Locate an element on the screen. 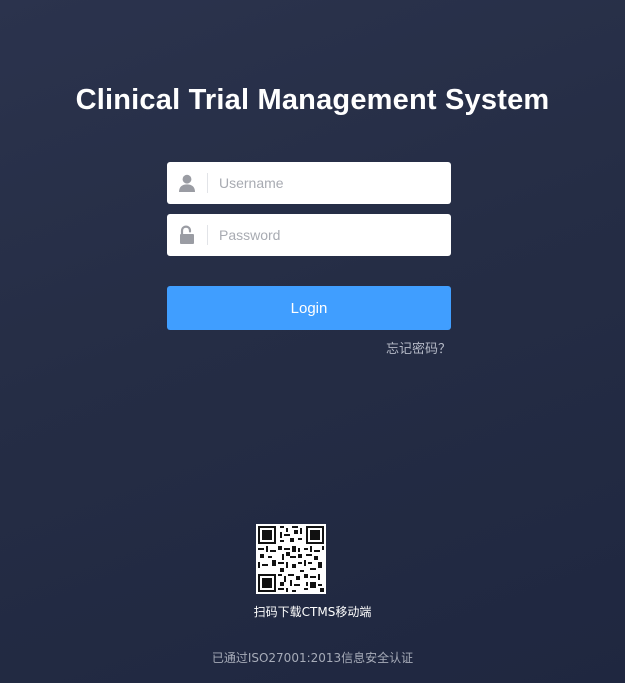 The width and height of the screenshot is (625, 683). forgot-password-link: 忘记密码？ is located at coordinates (418, 347).